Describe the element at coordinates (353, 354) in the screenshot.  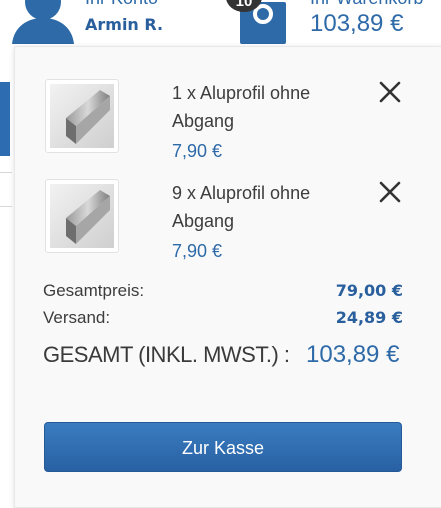
I see `grand-total-value: 103,89 €` at that location.